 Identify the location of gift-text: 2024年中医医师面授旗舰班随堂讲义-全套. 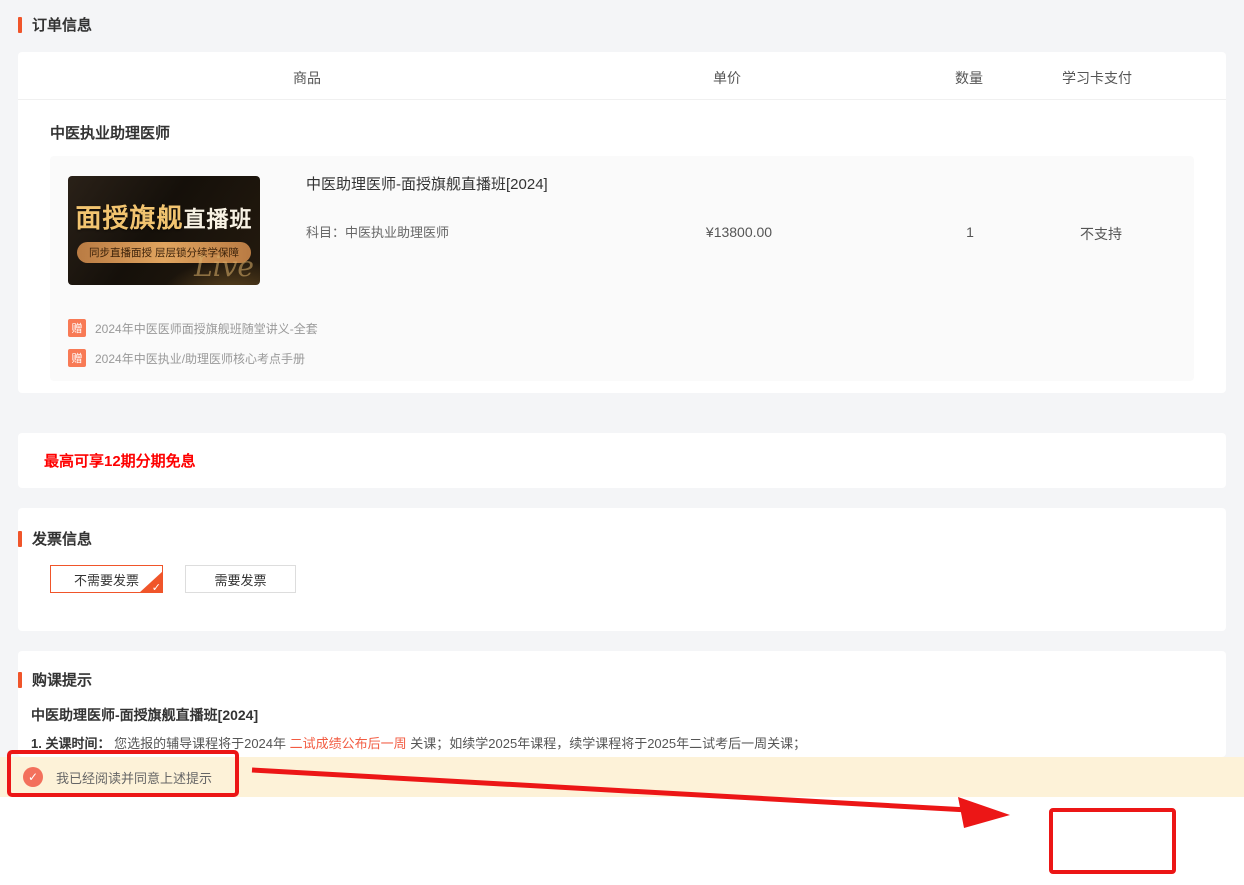
(206, 328).